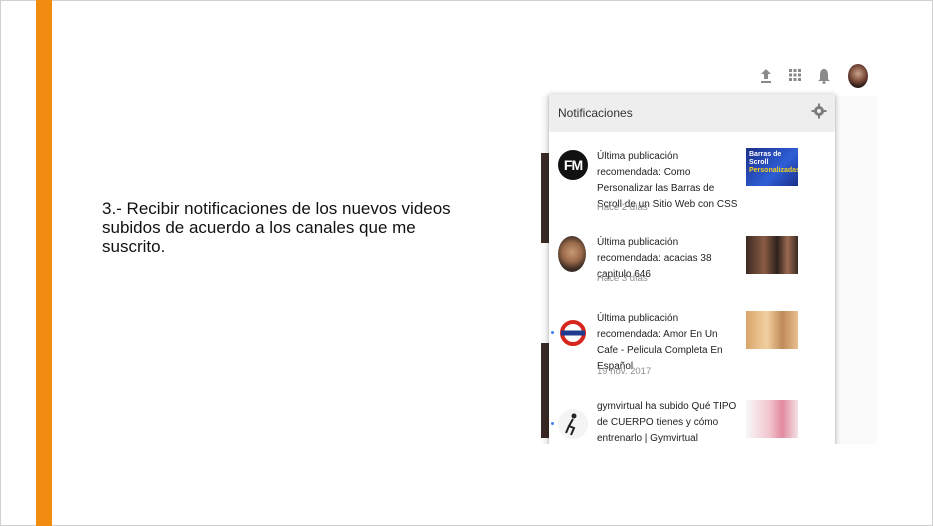 This screenshot has width=933, height=526. Describe the element at coordinates (692, 113) in the screenshot. I see `notifications-header: Notificaciones` at that location.